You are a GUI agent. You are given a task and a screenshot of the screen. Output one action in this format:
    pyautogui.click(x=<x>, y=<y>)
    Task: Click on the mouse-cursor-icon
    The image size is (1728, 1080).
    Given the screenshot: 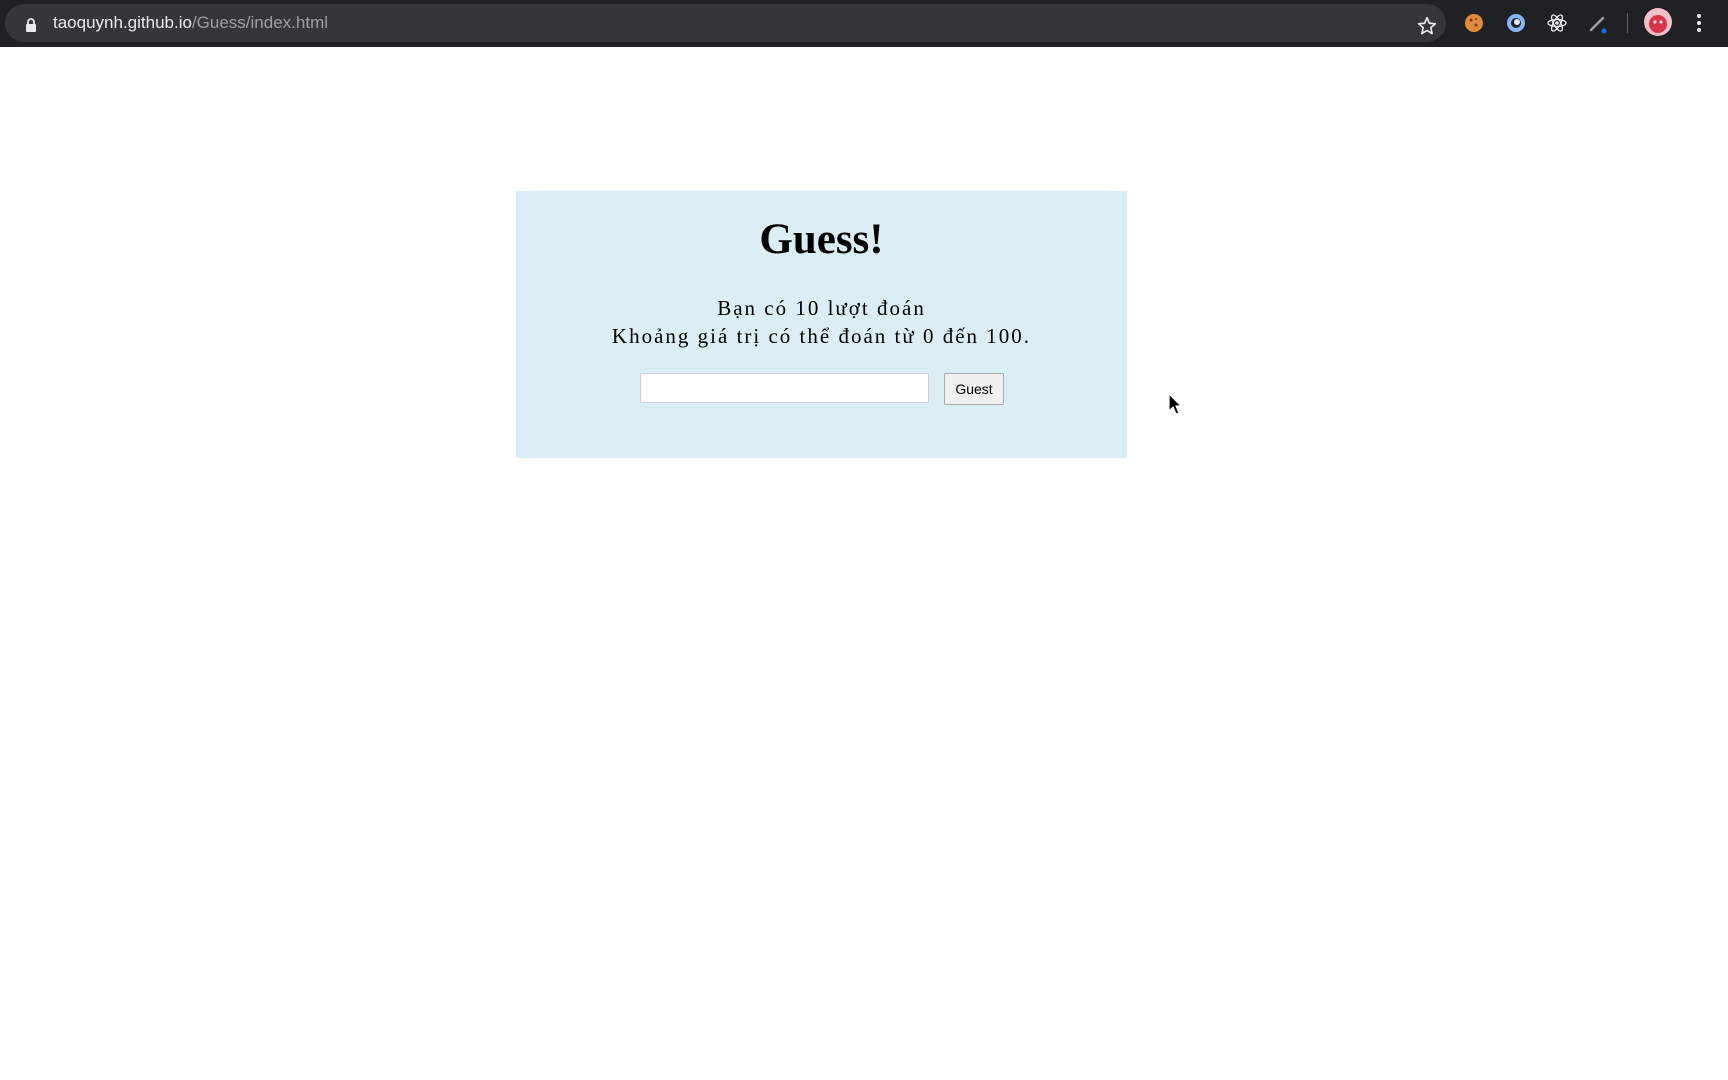 What is the action you would take?
    pyautogui.click(x=1175, y=404)
    